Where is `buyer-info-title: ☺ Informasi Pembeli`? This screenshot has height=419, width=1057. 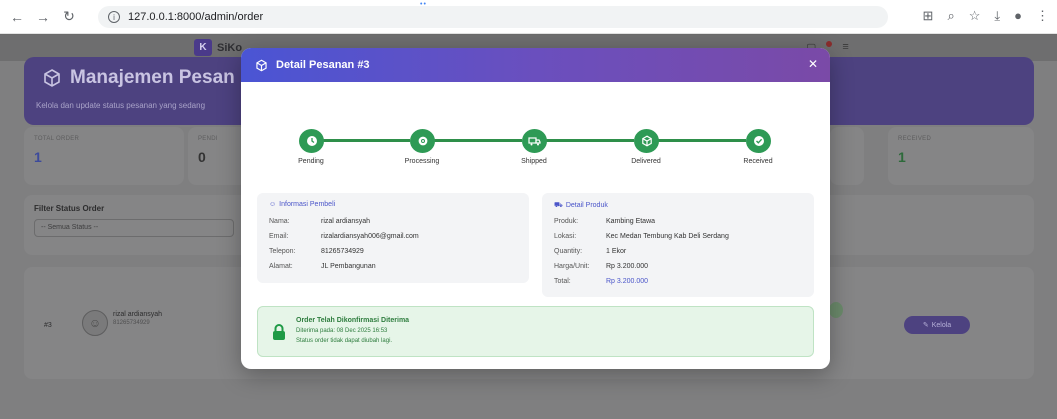
buyer-info-title: ☺ Informasi Pembeli is located at coordinates (302, 204).